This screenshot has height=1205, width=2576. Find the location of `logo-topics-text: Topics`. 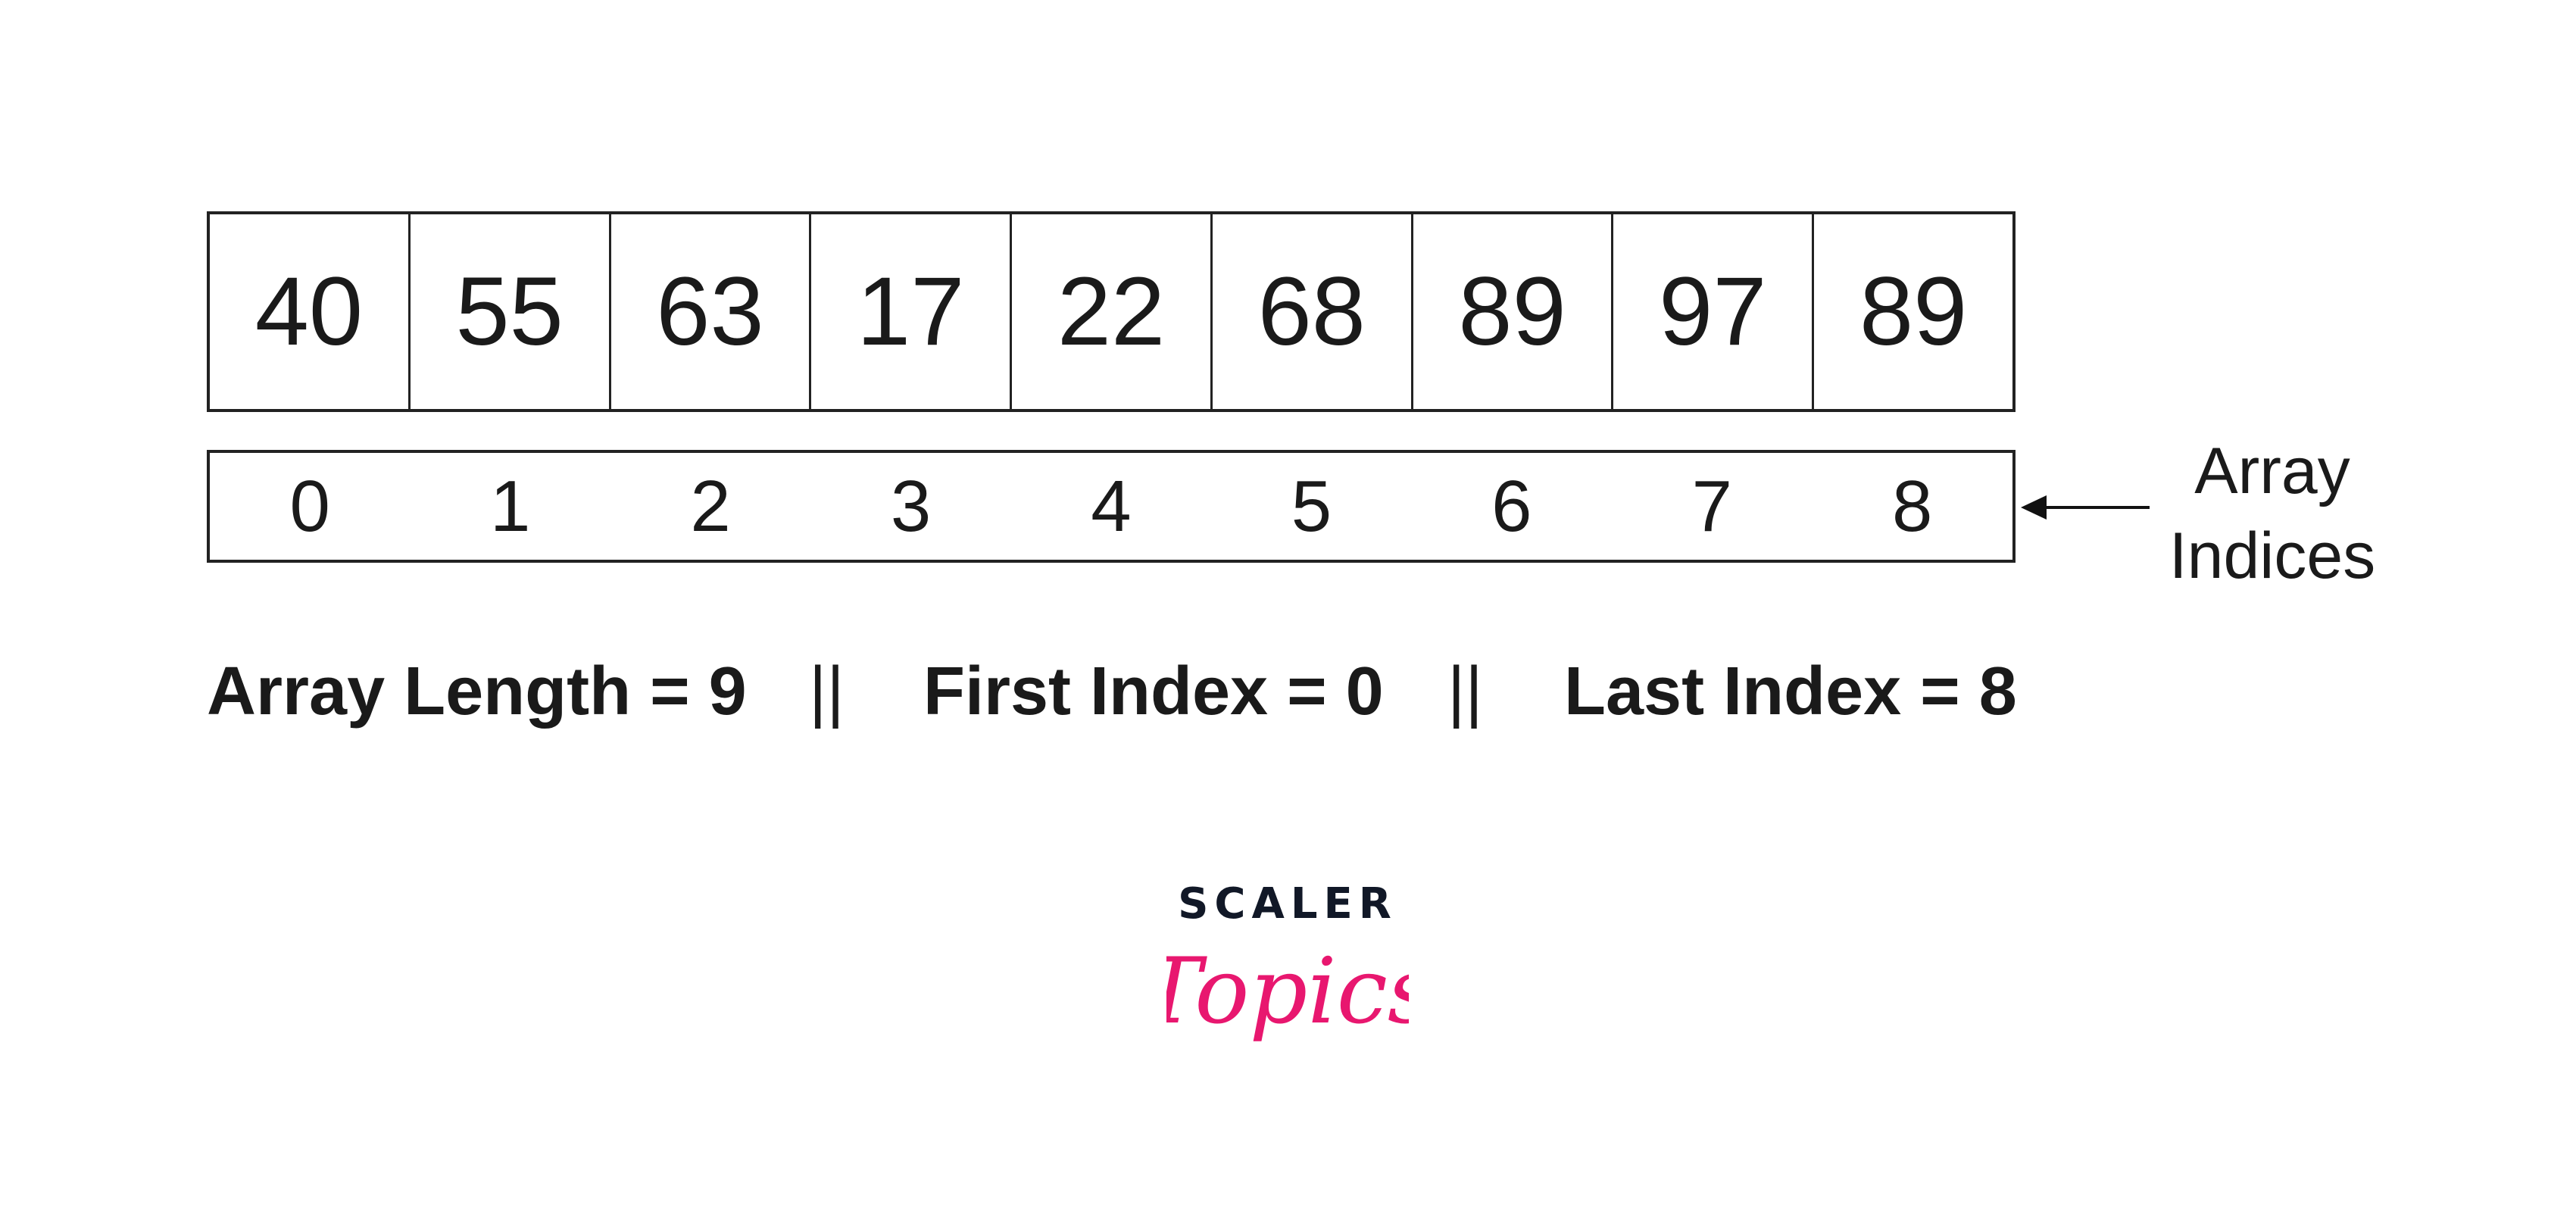

logo-topics-text: Topics is located at coordinates (1288, 991).